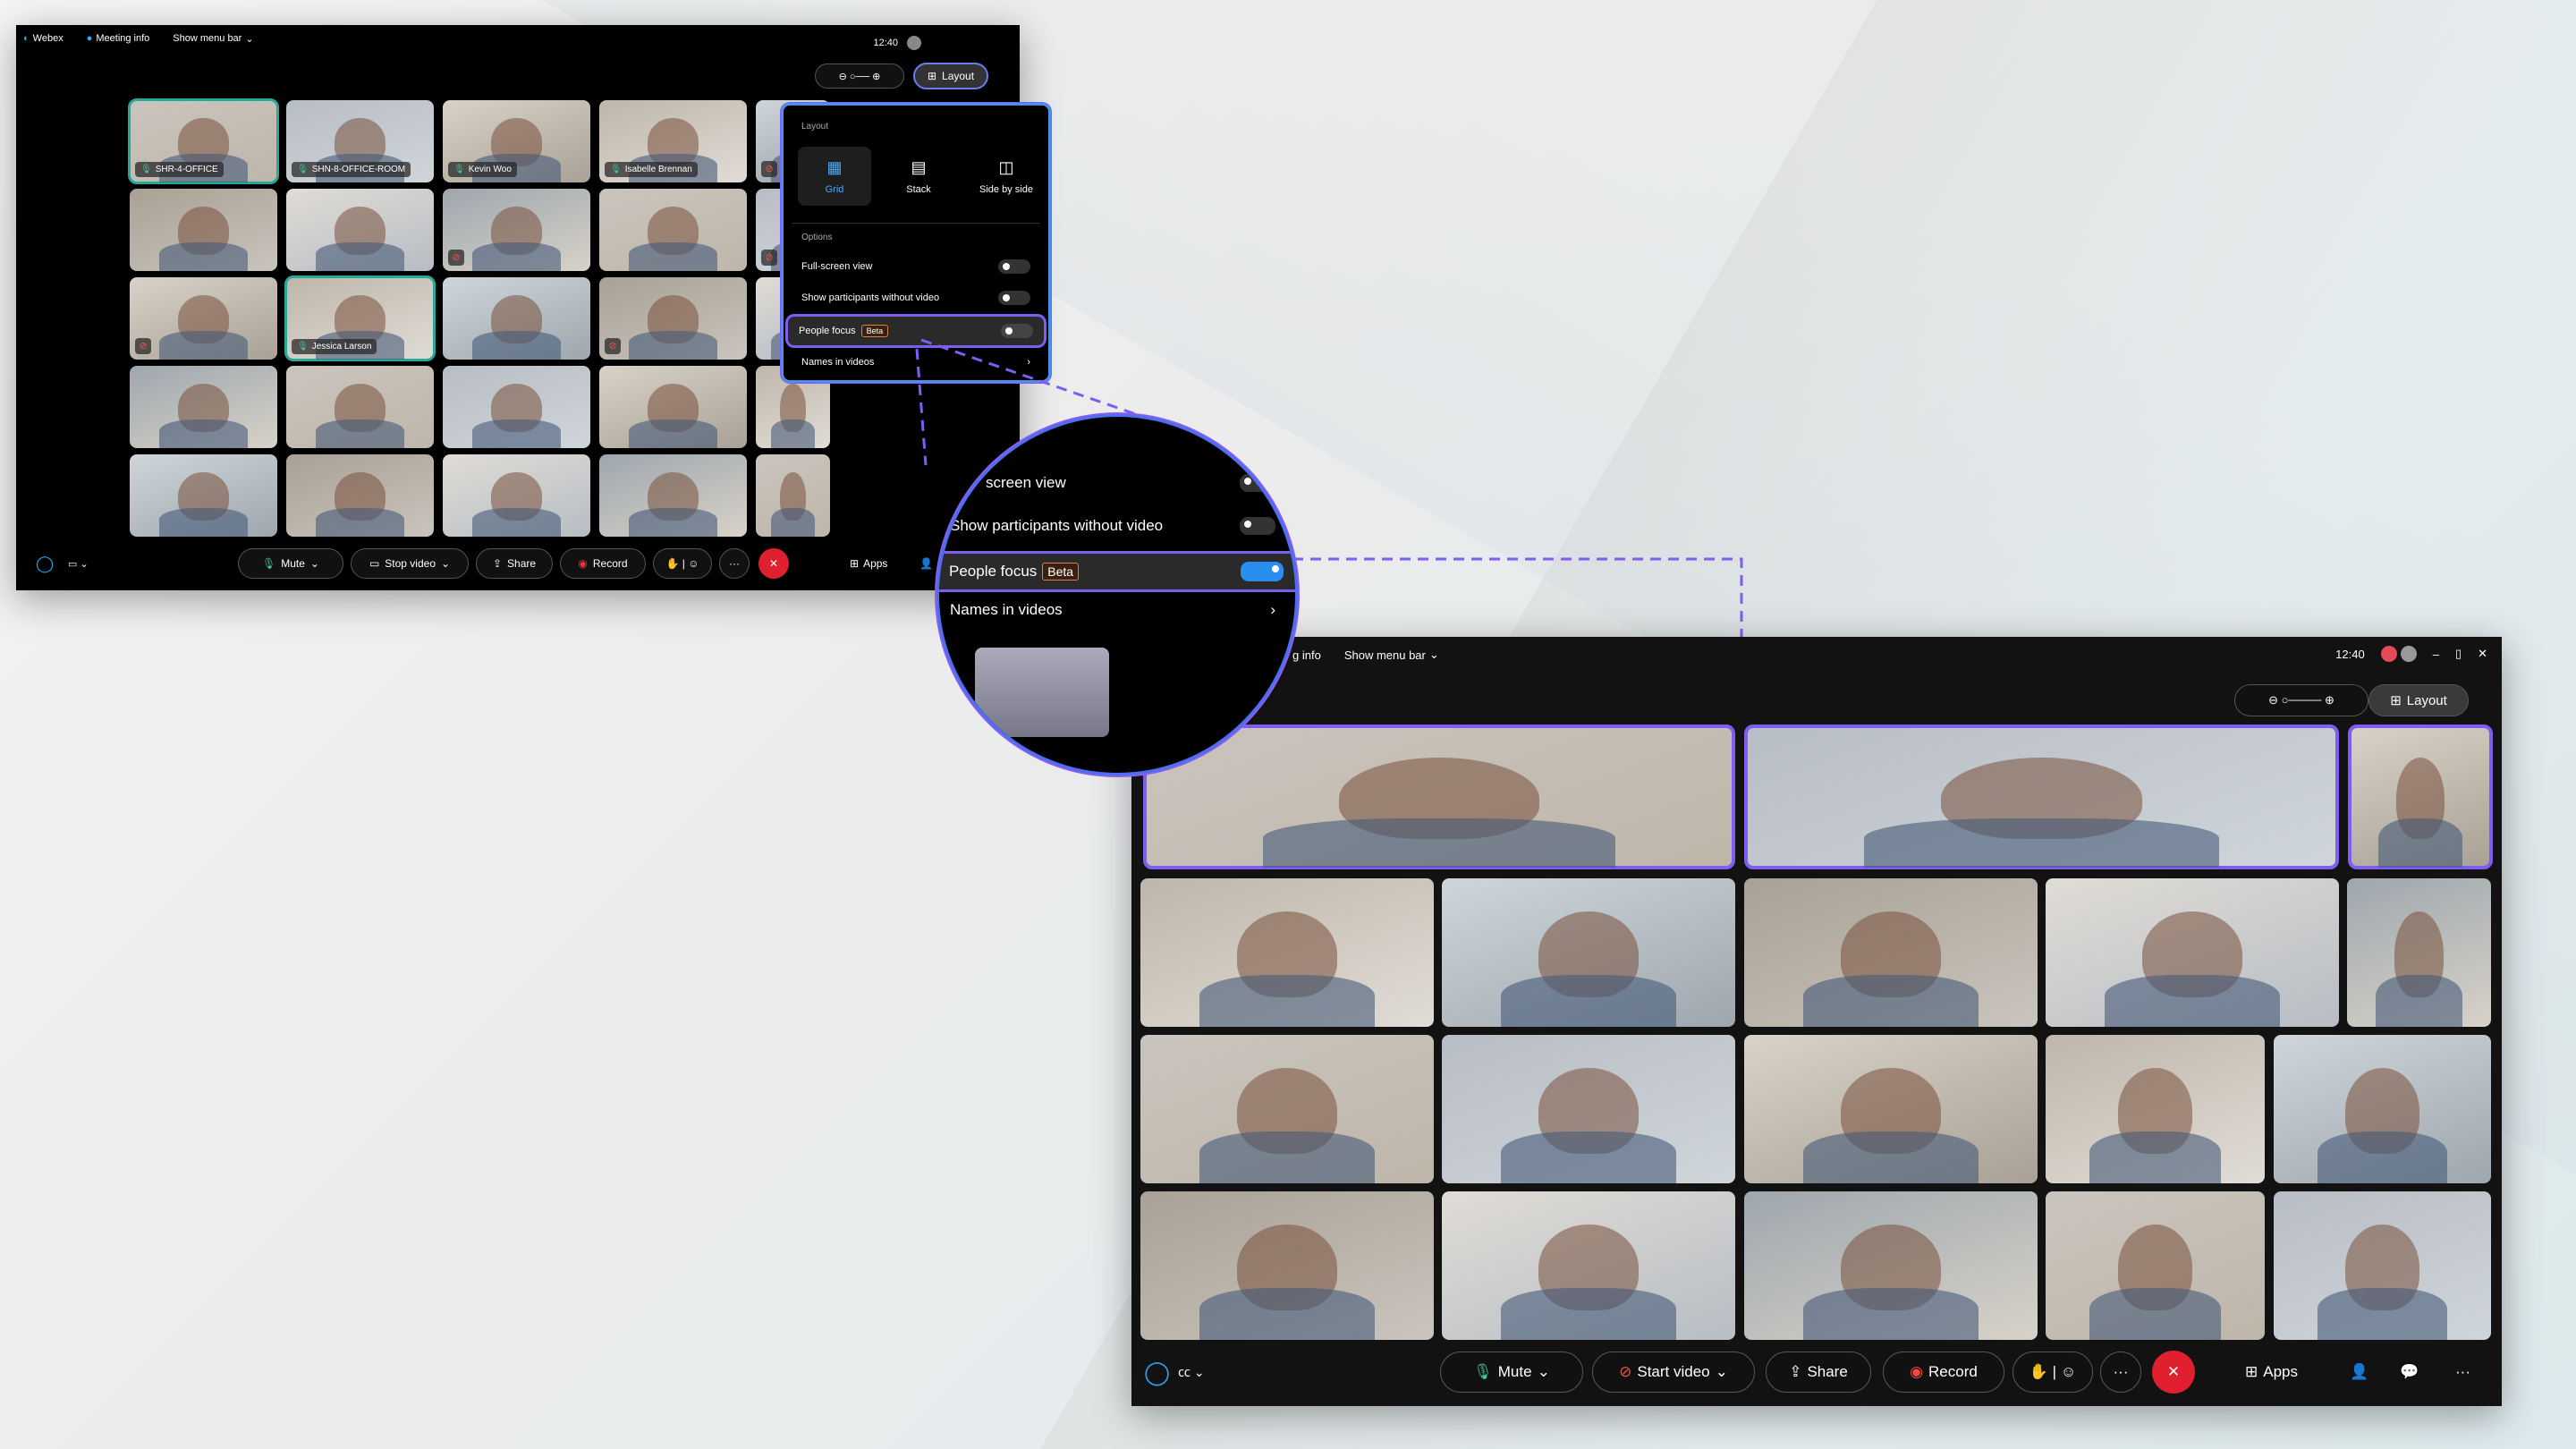 Image resolution: width=2576 pixels, height=1449 pixels. What do you see at coordinates (2409, 1372) in the screenshot?
I see `chat-icon: 💬` at bounding box center [2409, 1372].